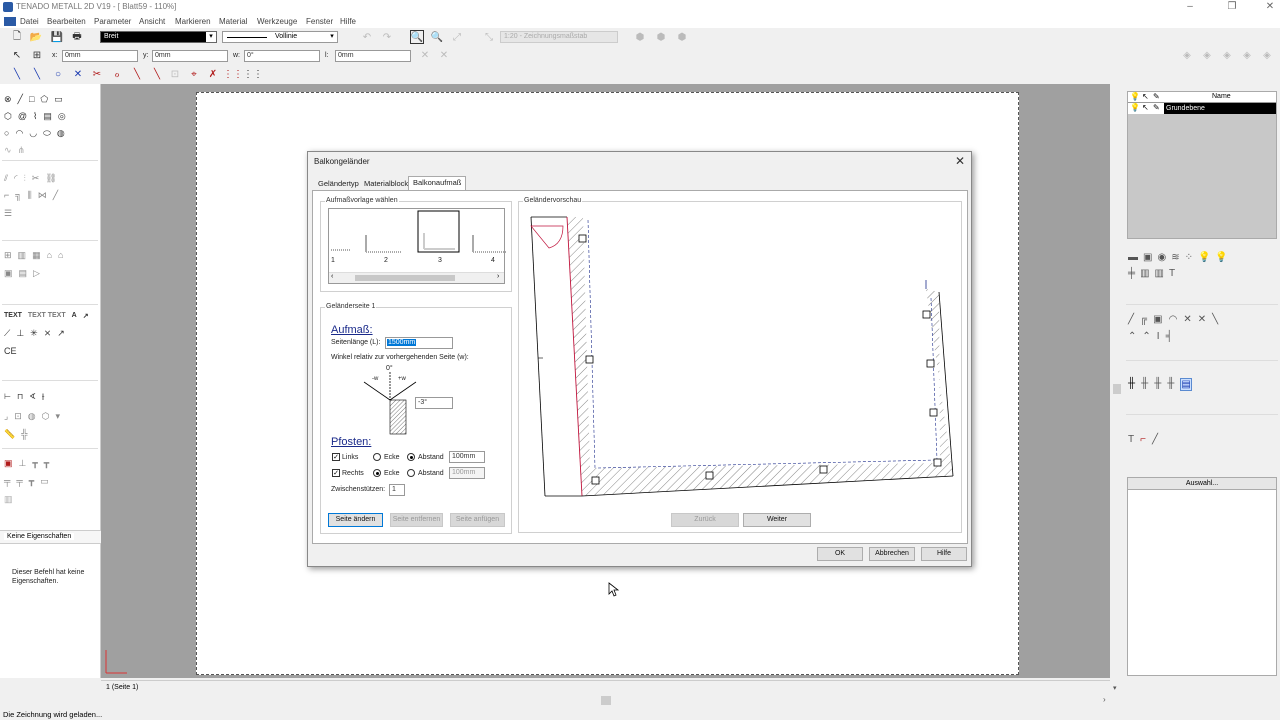 The image size is (1280, 720). Describe the element at coordinates (32, 397) in the screenshot. I see `measure-angle-icon: ∢` at that location.